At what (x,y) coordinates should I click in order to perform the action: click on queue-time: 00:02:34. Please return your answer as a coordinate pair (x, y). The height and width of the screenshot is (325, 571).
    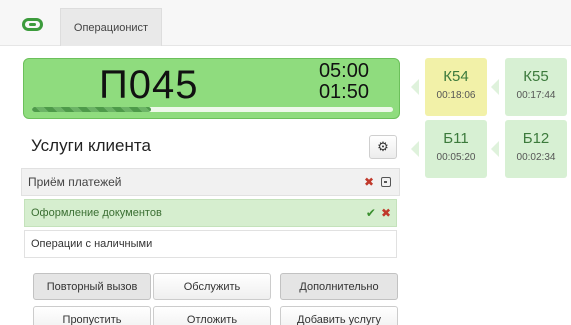
    Looking at the image, I should click on (536, 157).